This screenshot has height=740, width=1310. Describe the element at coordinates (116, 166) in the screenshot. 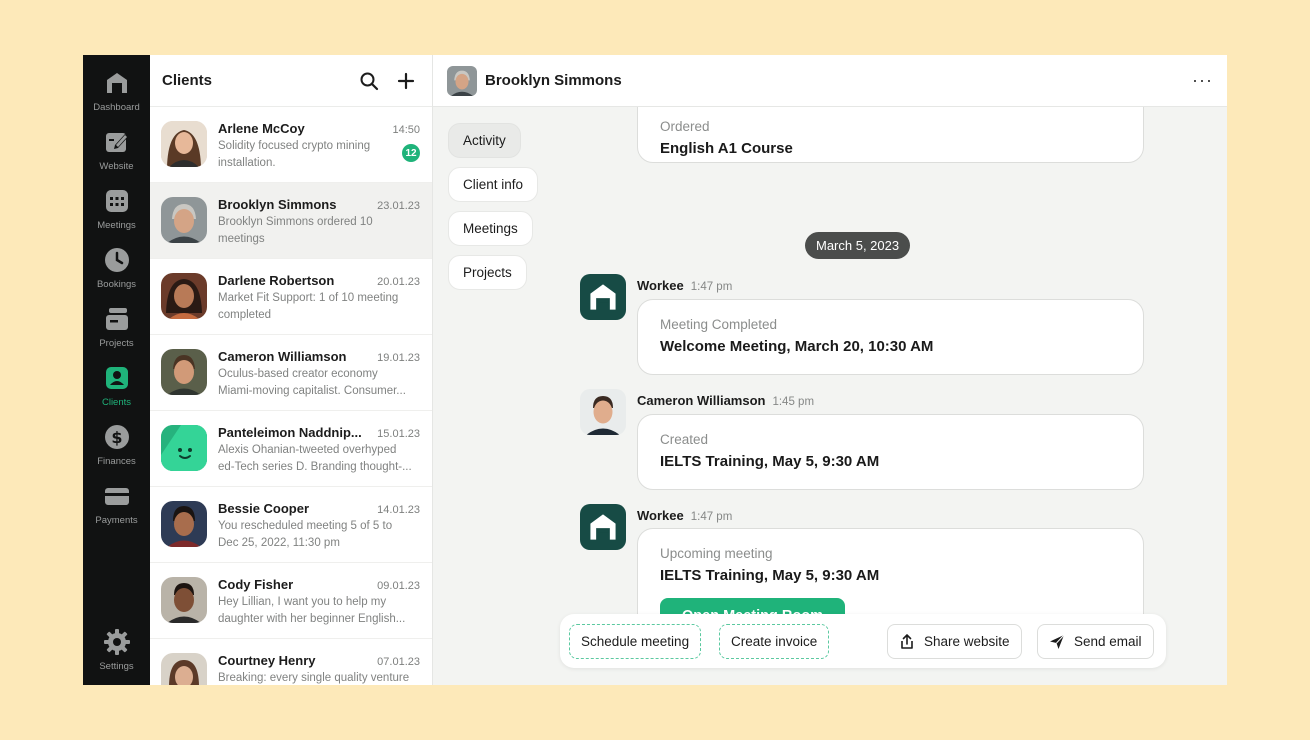

I see `nav-label: Website` at that location.